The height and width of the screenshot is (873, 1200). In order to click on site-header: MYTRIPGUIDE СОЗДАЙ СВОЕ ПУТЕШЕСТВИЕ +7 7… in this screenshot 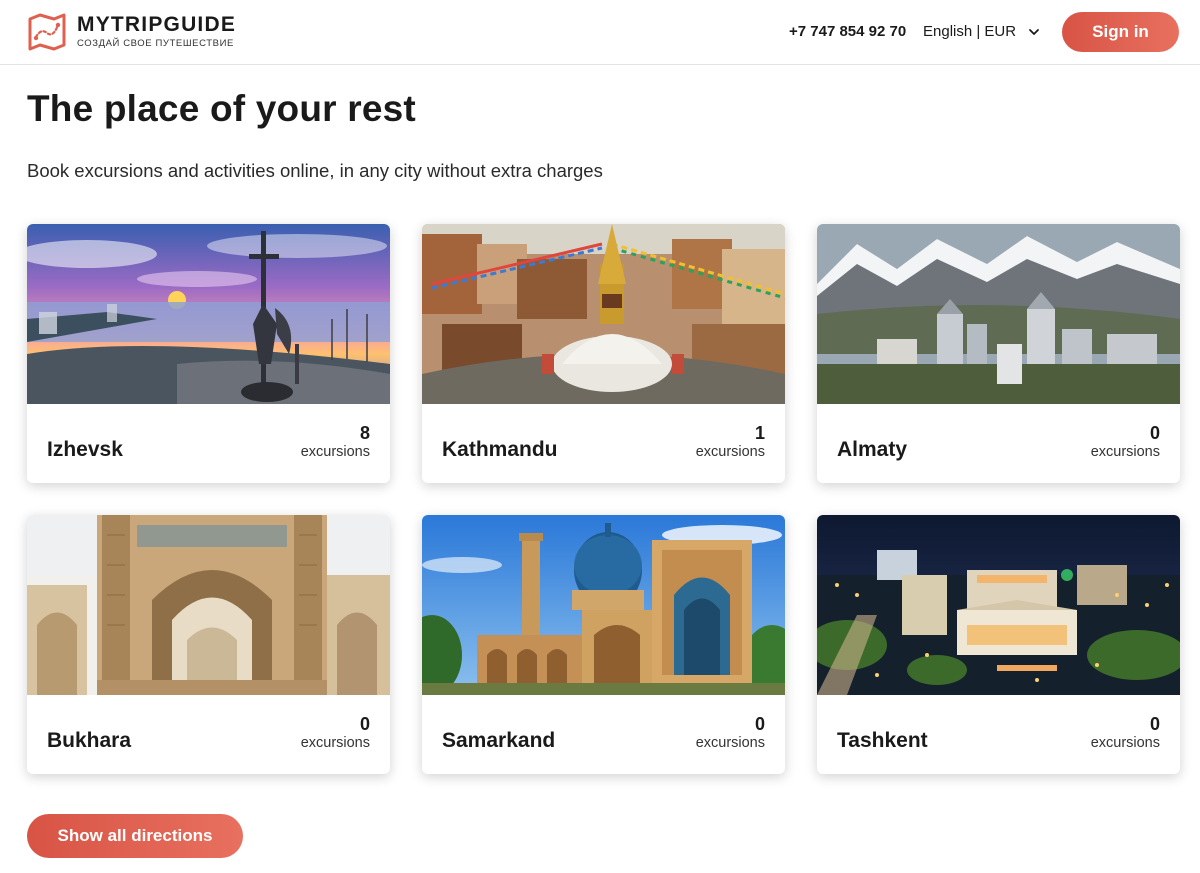, I will do `click(600, 32)`.